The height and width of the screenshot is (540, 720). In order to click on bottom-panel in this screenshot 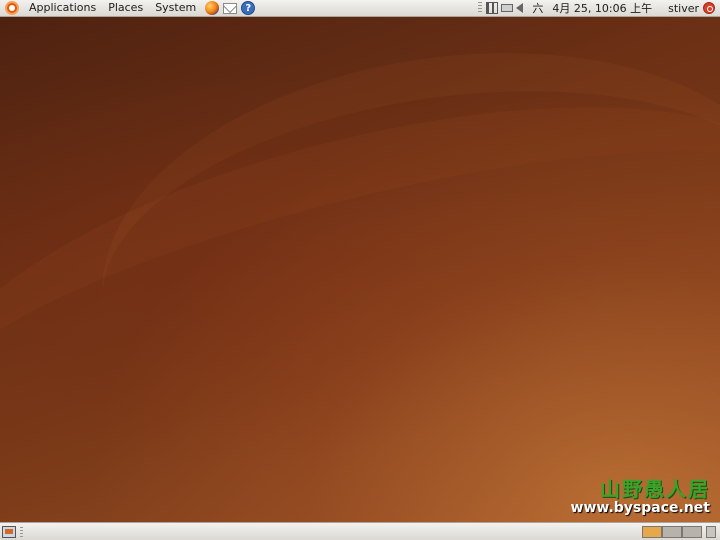, I will do `click(360, 531)`.